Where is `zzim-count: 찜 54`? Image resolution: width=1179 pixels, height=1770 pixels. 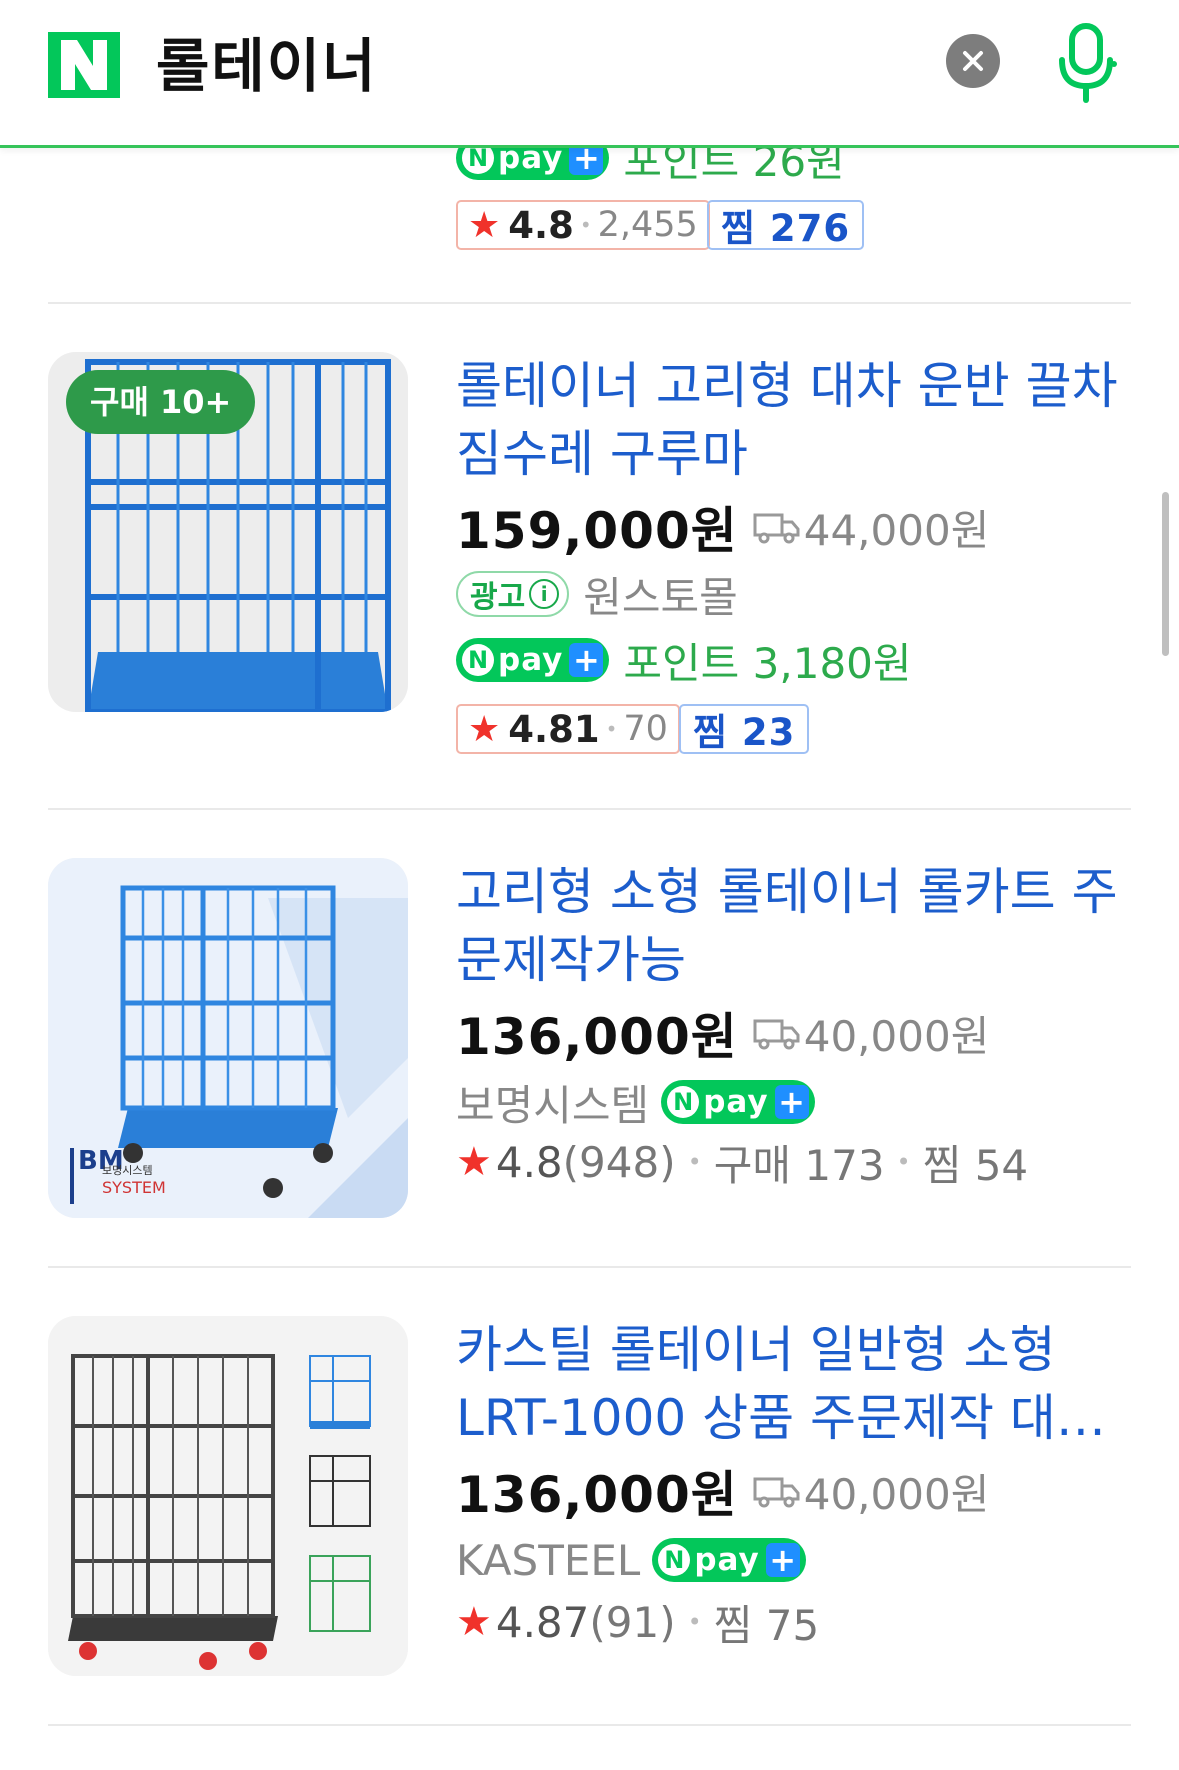
zzim-count: 찜 54 is located at coordinates (975, 1165).